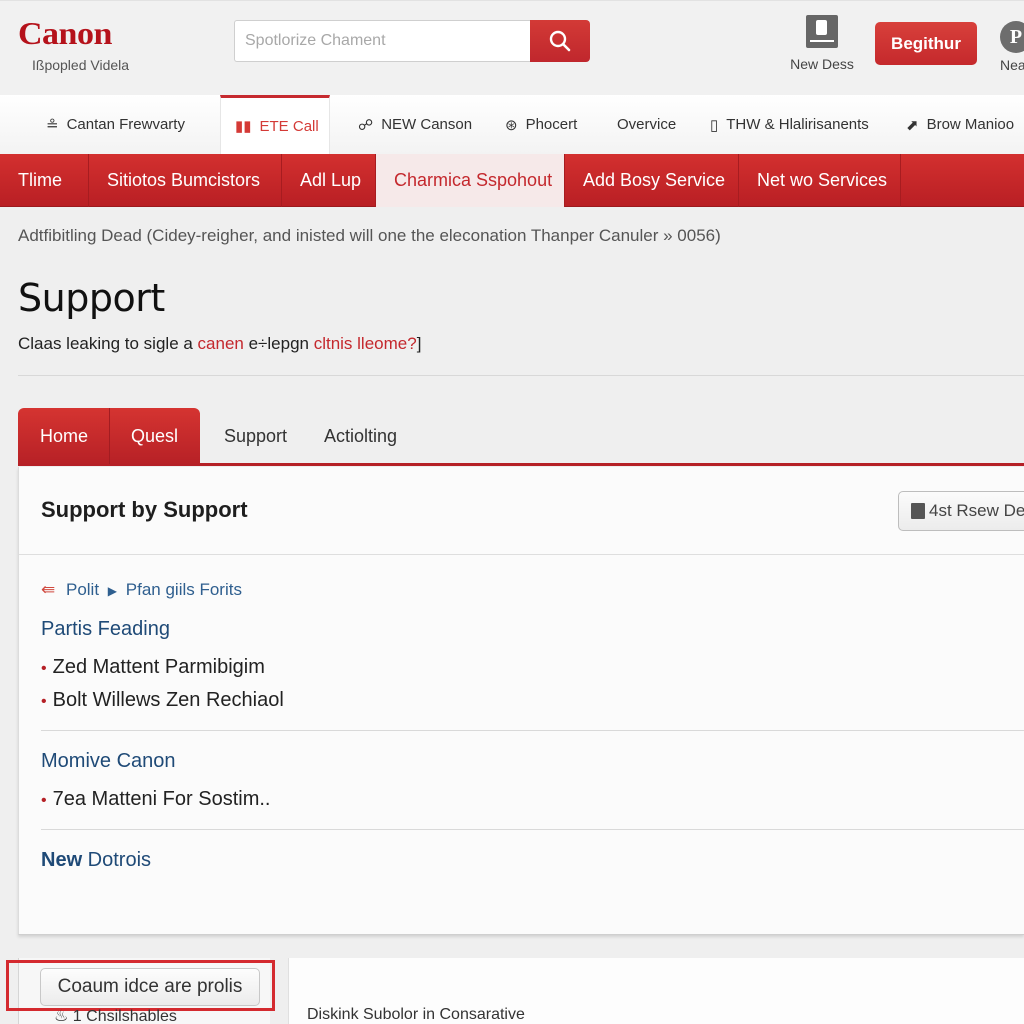  What do you see at coordinates (155, 436) in the screenshot?
I see `tab-quesl: Quesl` at bounding box center [155, 436].